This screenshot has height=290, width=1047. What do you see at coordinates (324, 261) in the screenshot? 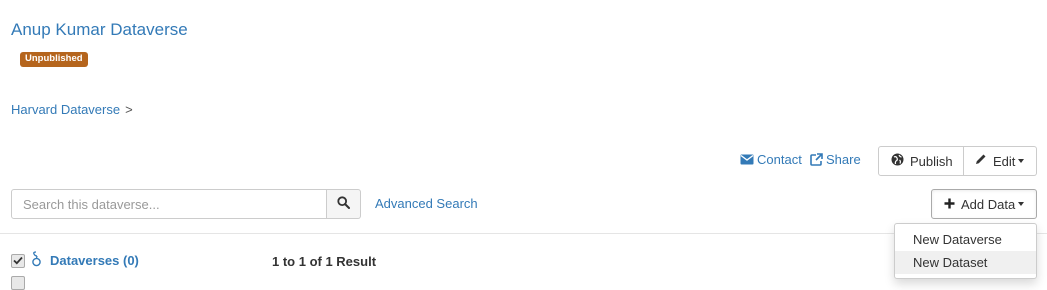
I see `result-count: 1 to 1 of 1 Result` at bounding box center [324, 261].